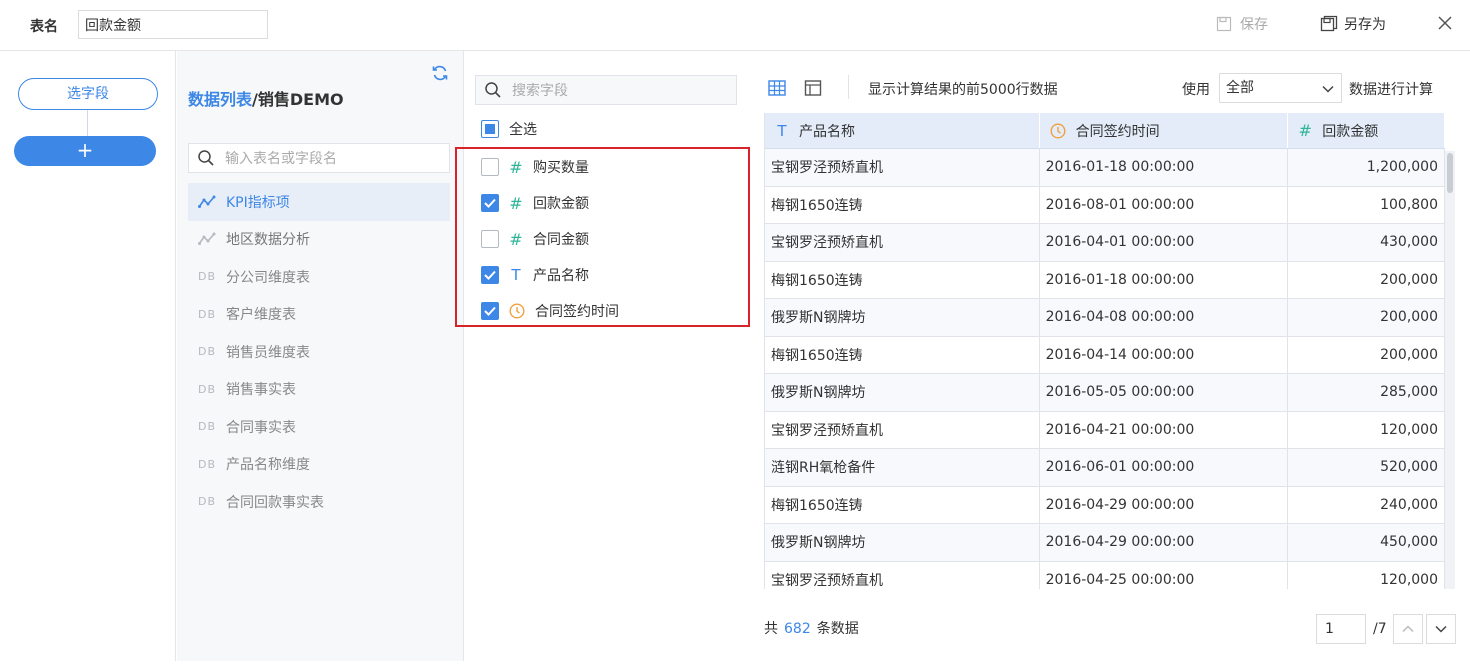 This screenshot has width=1470, height=670. Describe the element at coordinates (1445, 23) in the screenshot. I see `close-icon` at that location.